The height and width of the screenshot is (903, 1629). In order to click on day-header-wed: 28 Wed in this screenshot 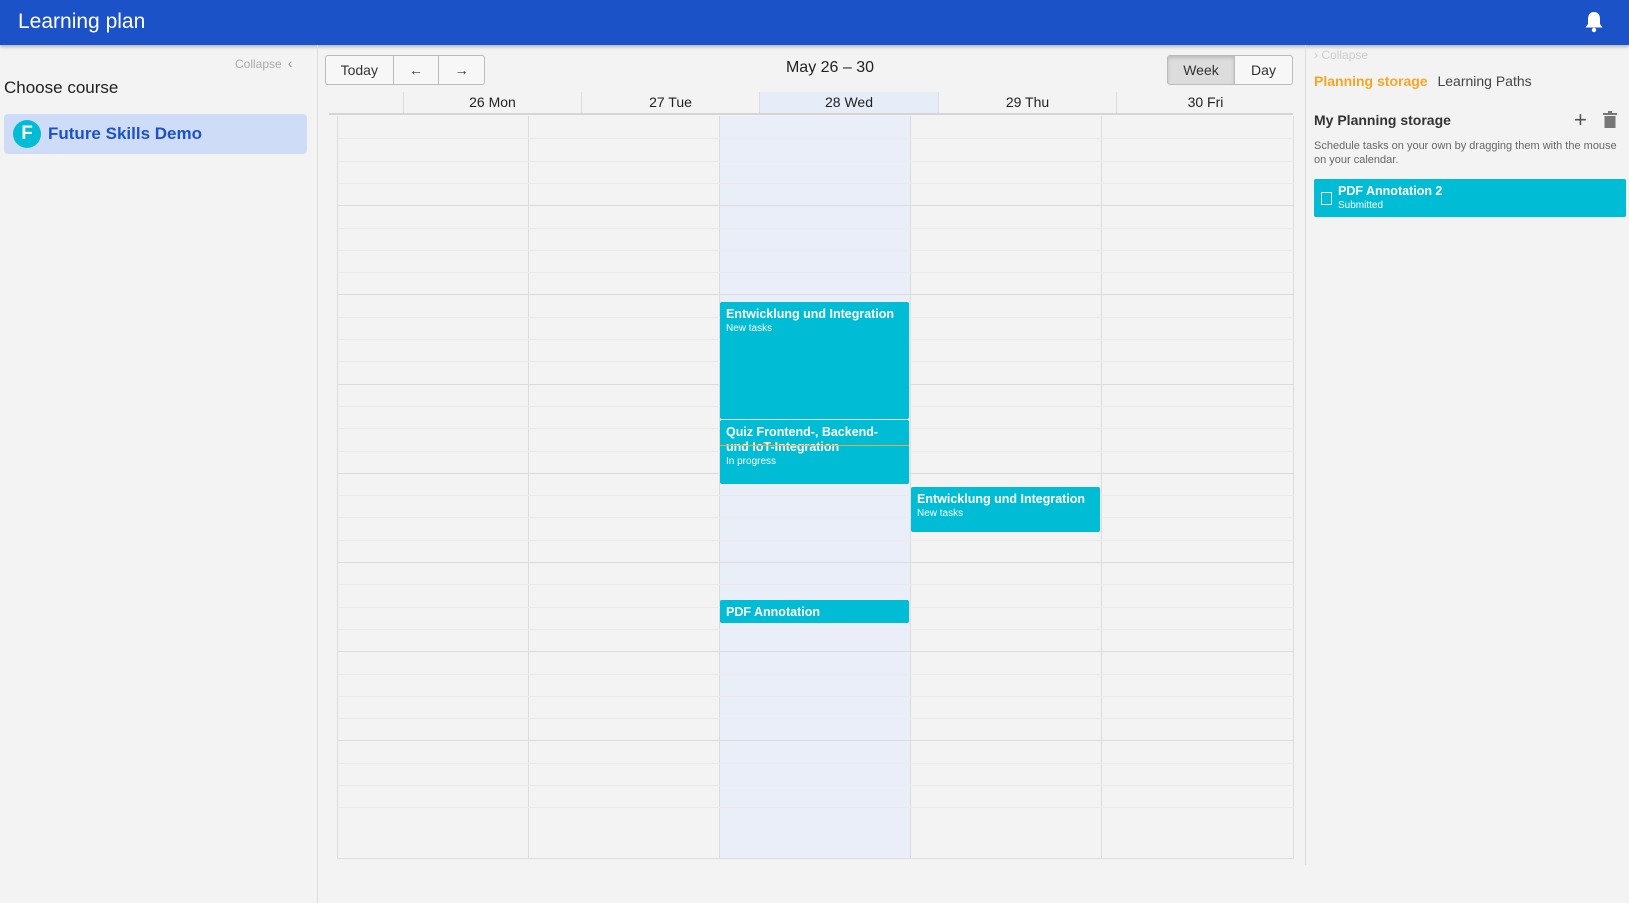, I will do `click(848, 102)`.